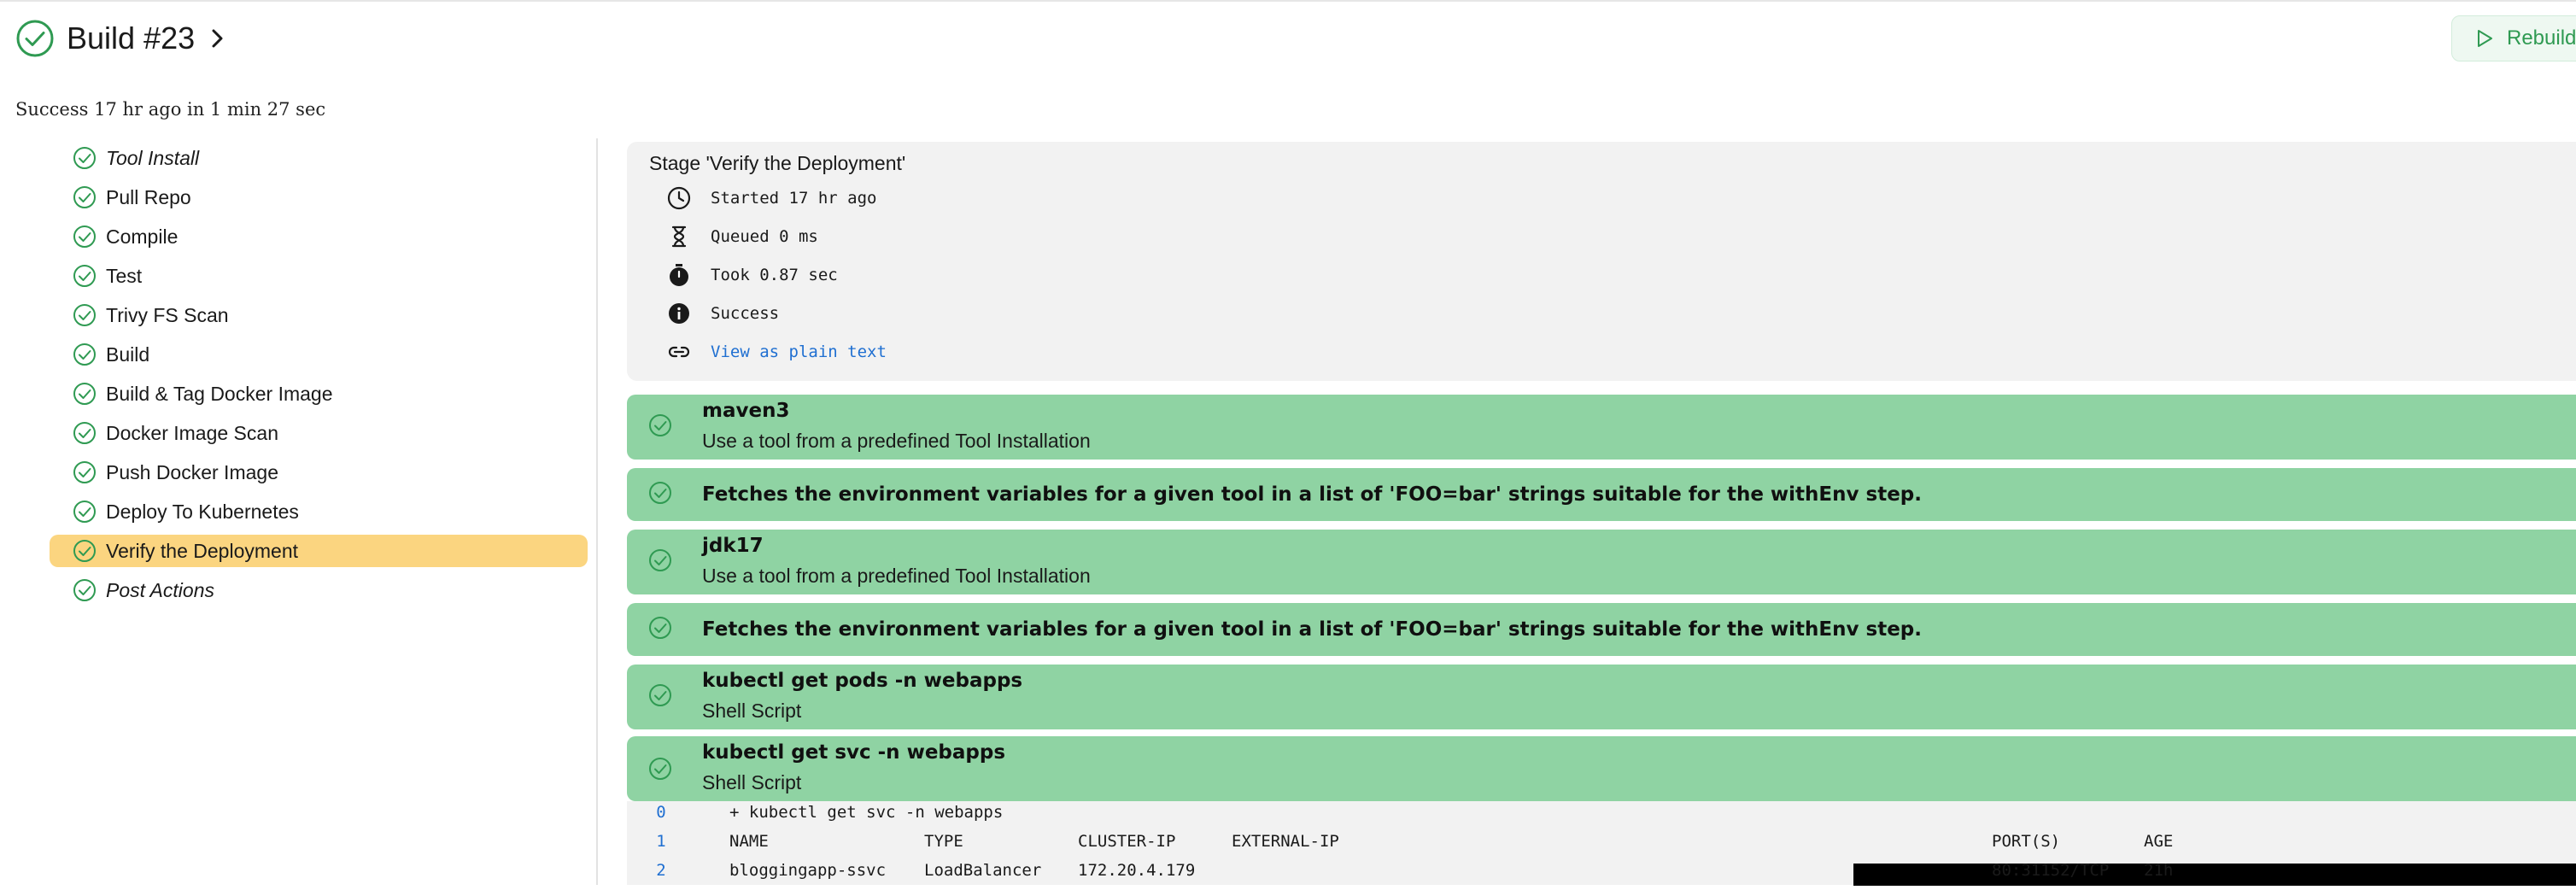 The image size is (2576, 890). Describe the element at coordinates (679, 313) in the screenshot. I see `info-icon` at that location.